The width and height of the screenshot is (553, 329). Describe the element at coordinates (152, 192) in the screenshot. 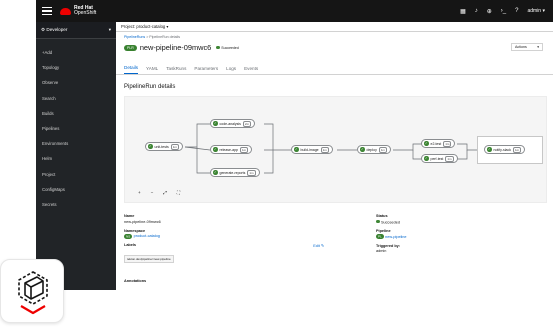

I see `zoom-out-icon: −` at that location.